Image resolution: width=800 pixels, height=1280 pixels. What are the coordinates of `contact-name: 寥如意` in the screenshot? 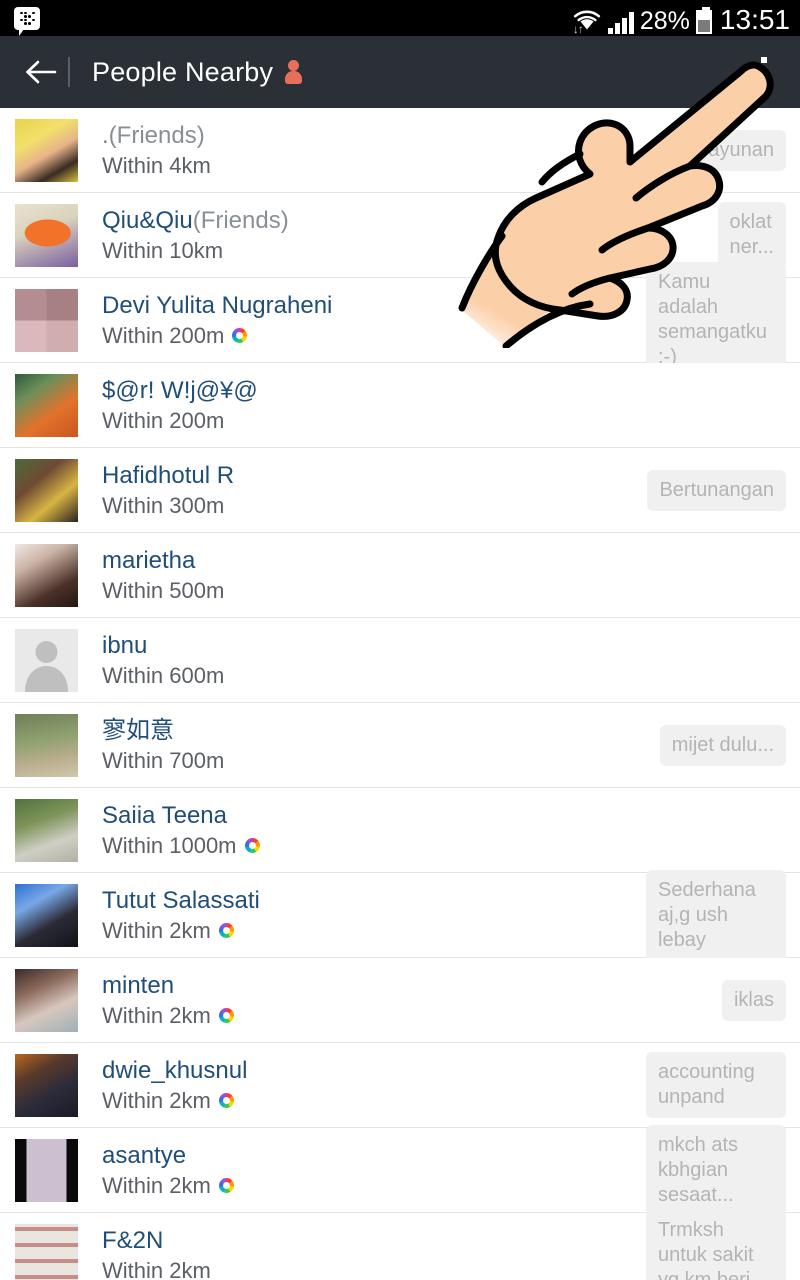 It's located at (138, 730).